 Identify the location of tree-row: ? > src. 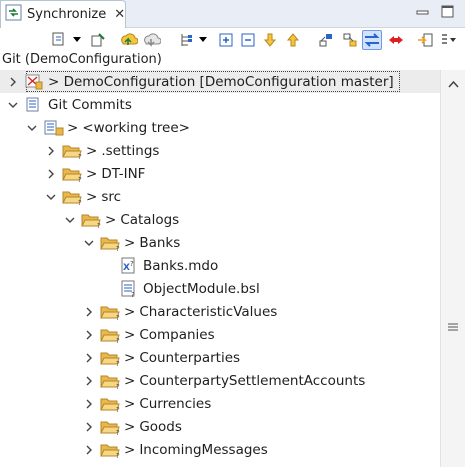
(220, 196).